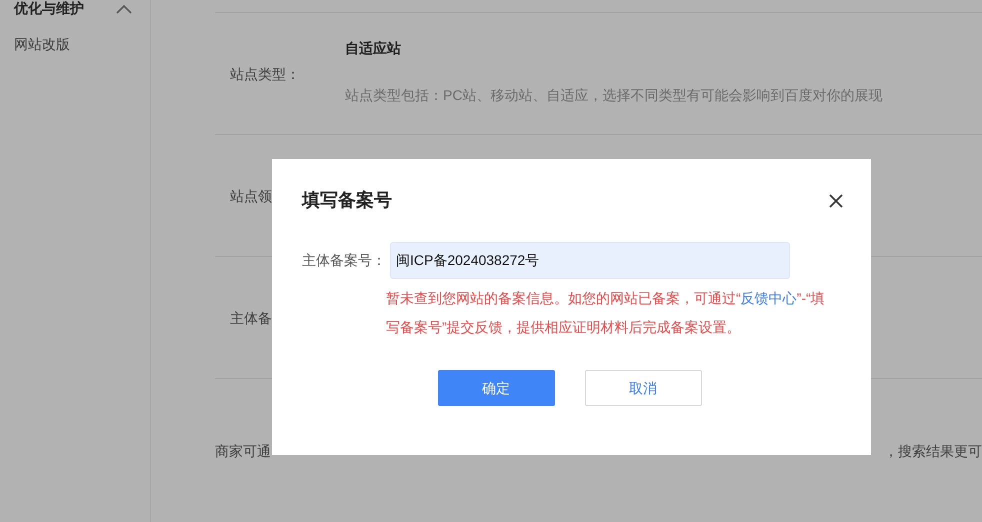 The height and width of the screenshot is (522, 982). Describe the element at coordinates (344, 260) in the screenshot. I see `field-label: 主体备案号：` at that location.